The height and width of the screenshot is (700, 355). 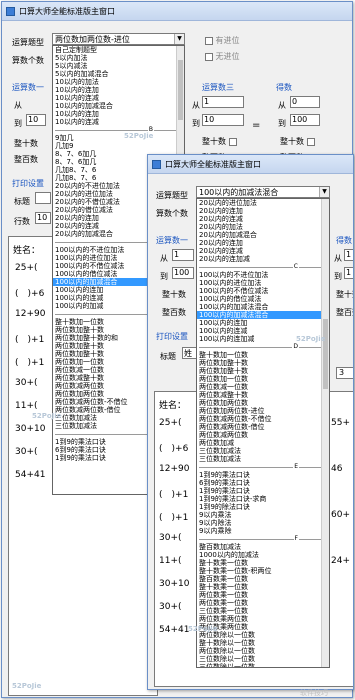 What do you see at coordinates (223, 120) in the screenshot?
I see `back-op3-to-input: 10` at bounding box center [223, 120].